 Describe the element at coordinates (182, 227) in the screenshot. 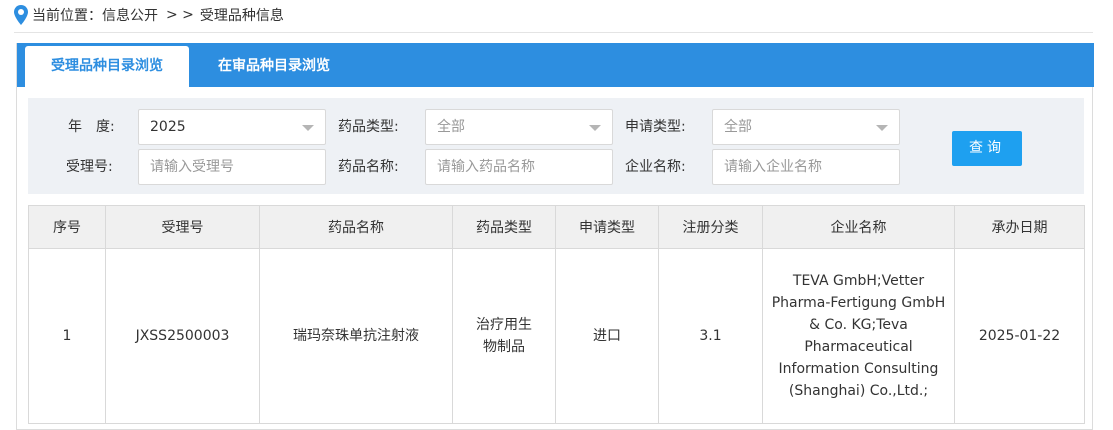

I see `col-header-accept-no: 受理号` at that location.